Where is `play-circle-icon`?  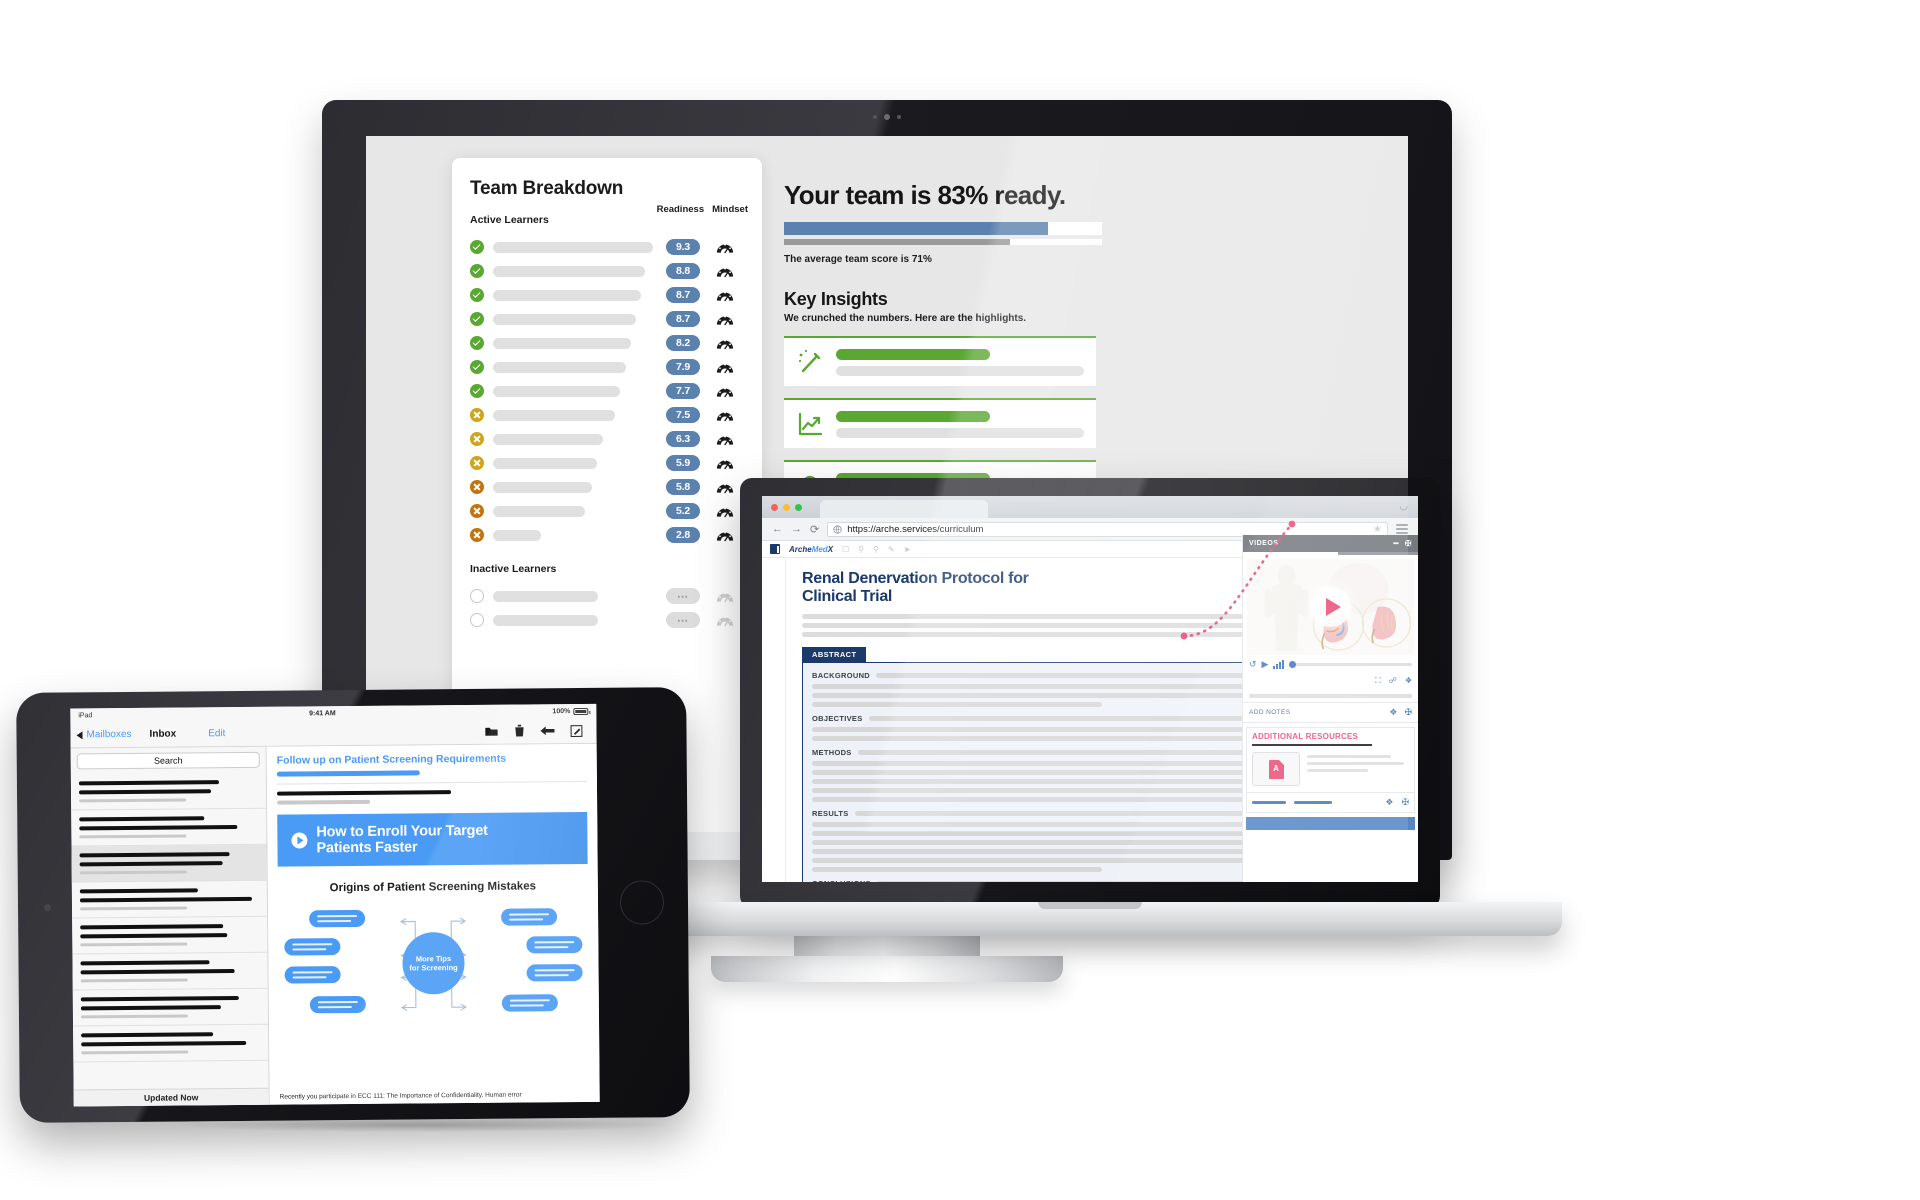
play-circle-icon is located at coordinates (299, 840).